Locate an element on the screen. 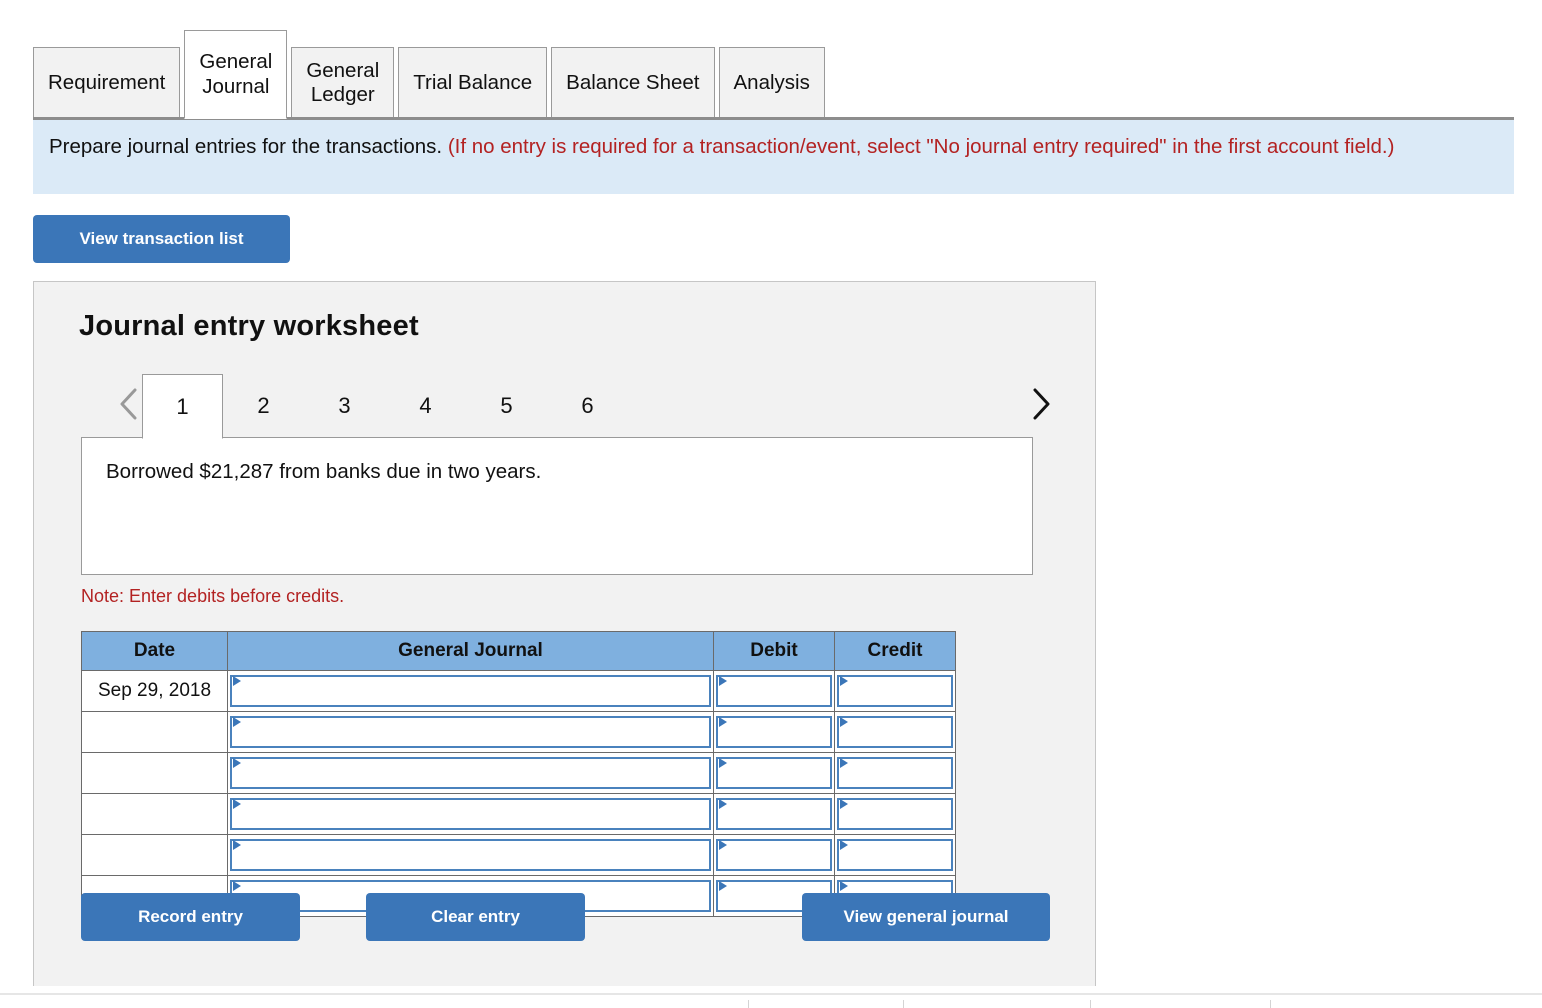 The width and height of the screenshot is (1542, 1008). tab-general-ledger: General Ledger is located at coordinates (343, 83).